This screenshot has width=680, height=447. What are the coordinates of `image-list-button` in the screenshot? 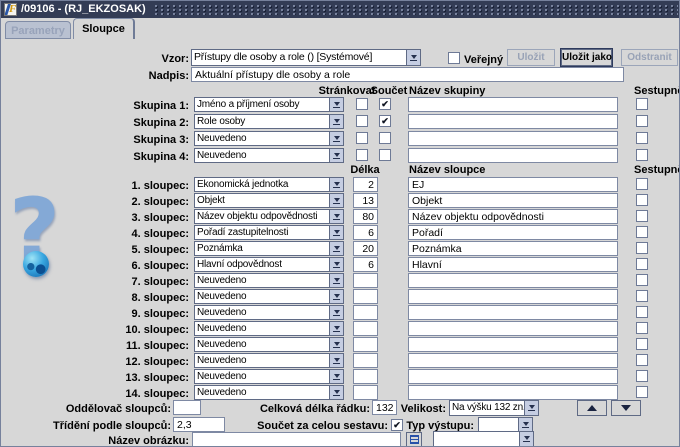 It's located at (414, 439).